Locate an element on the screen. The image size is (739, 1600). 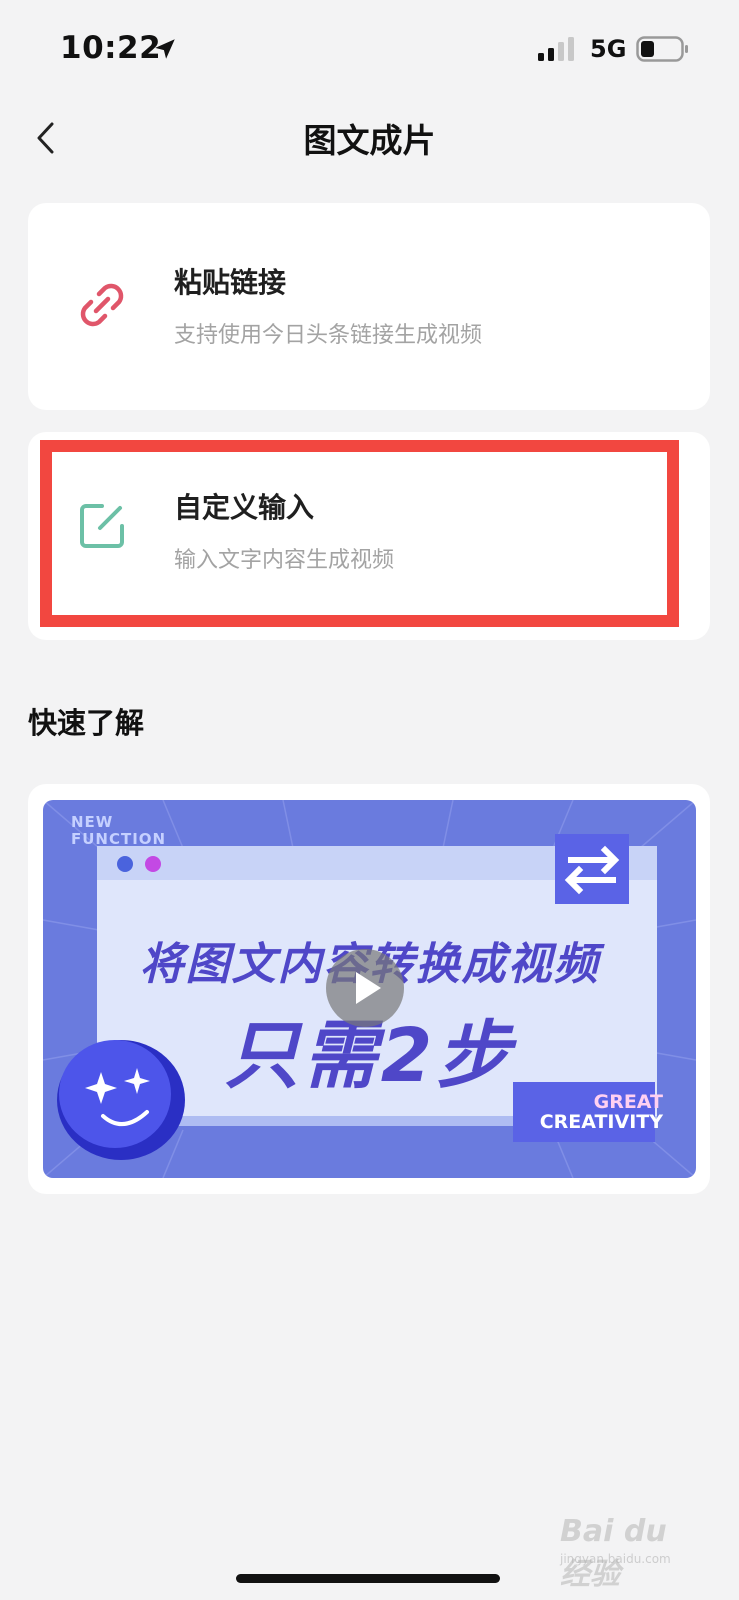
quick-learn-title: 快速了解 is located at coordinates (86, 723).